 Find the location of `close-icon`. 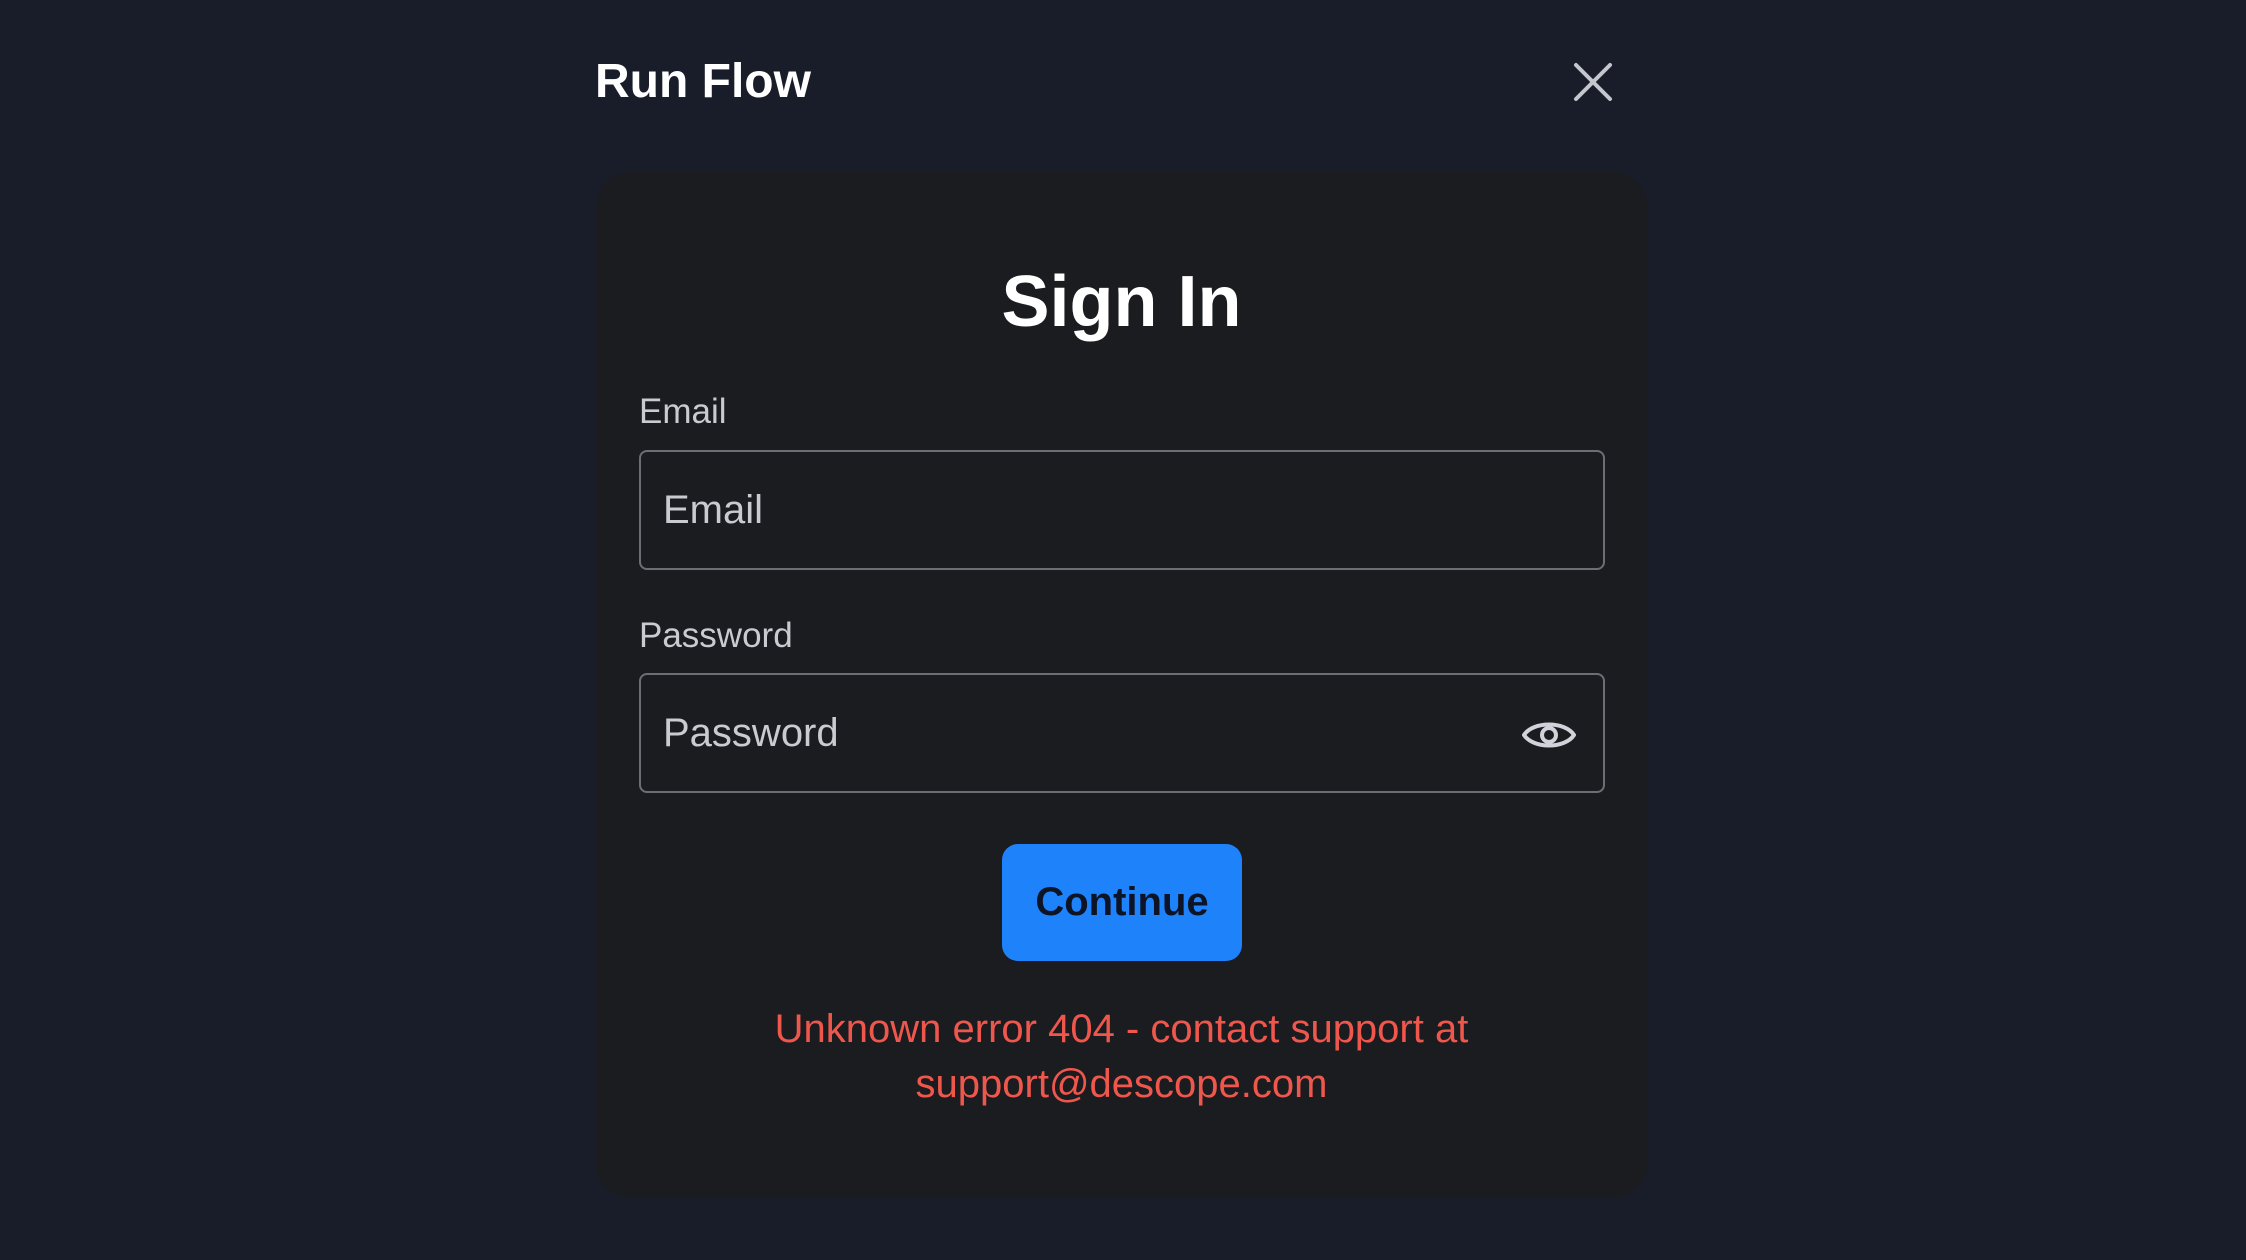

close-icon is located at coordinates (1593, 82).